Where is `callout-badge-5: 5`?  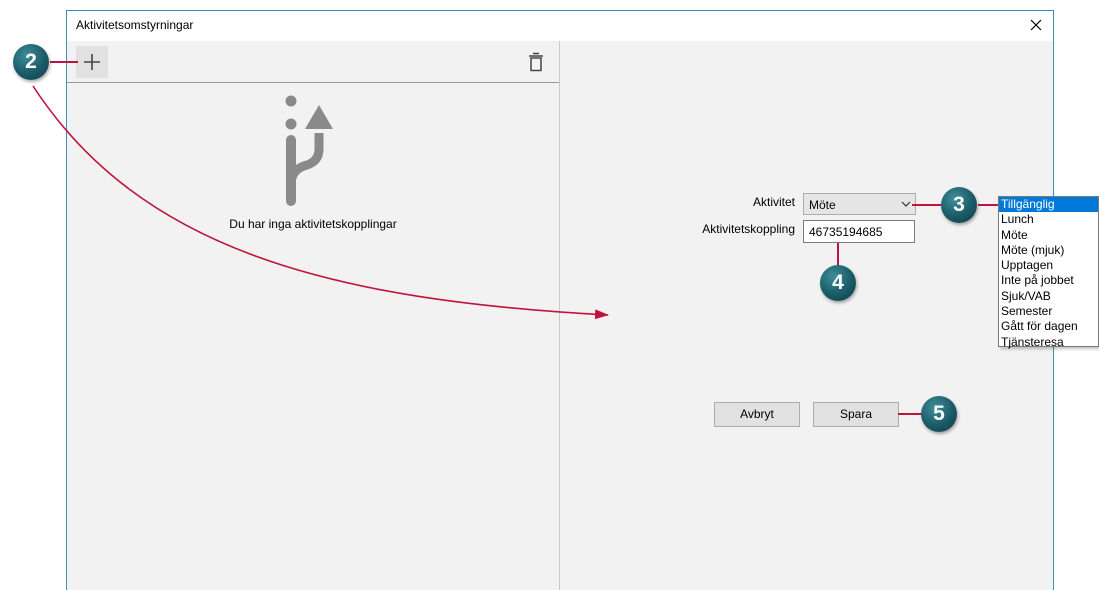
callout-badge-5: 5 is located at coordinates (939, 414).